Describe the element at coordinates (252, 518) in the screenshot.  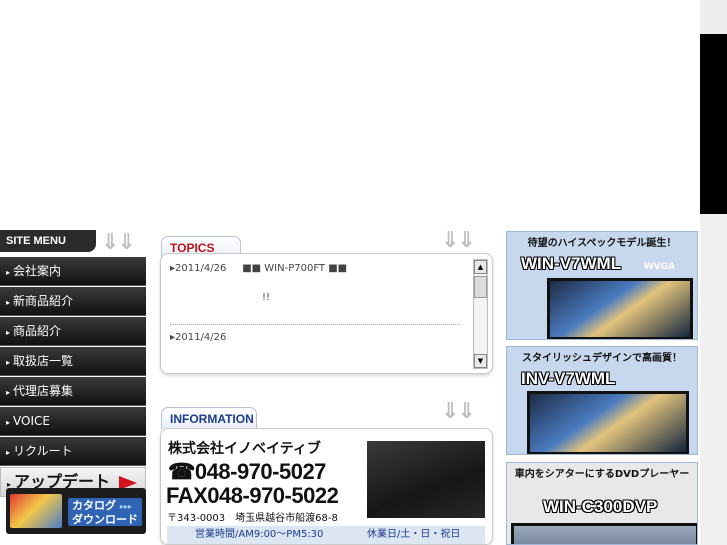
I see `company-address: 〒343-0003 埼玉県越谷市船渡68-8` at that location.